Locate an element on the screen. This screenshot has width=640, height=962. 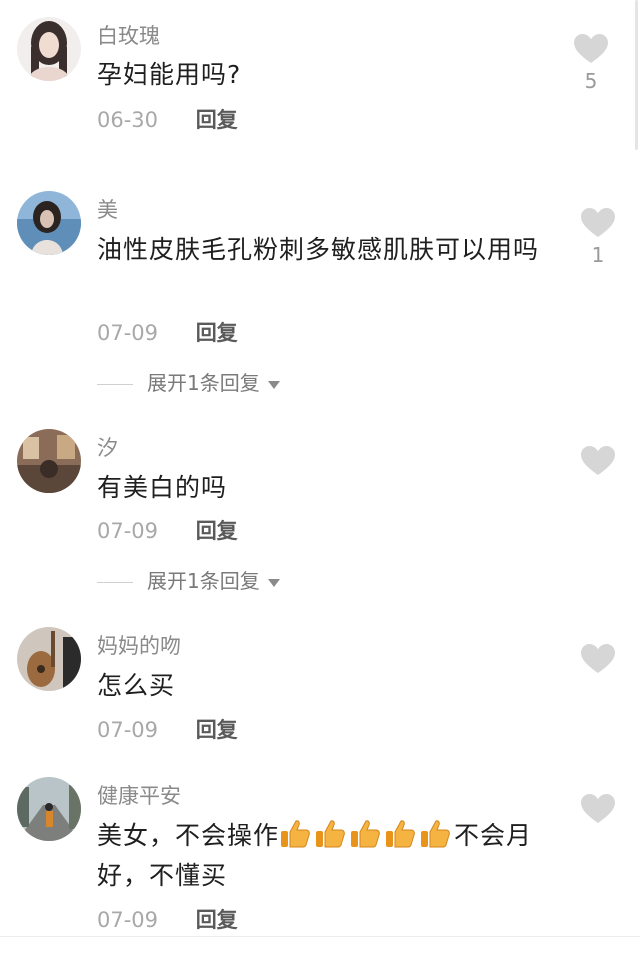
username: 汐 is located at coordinates (107, 448).